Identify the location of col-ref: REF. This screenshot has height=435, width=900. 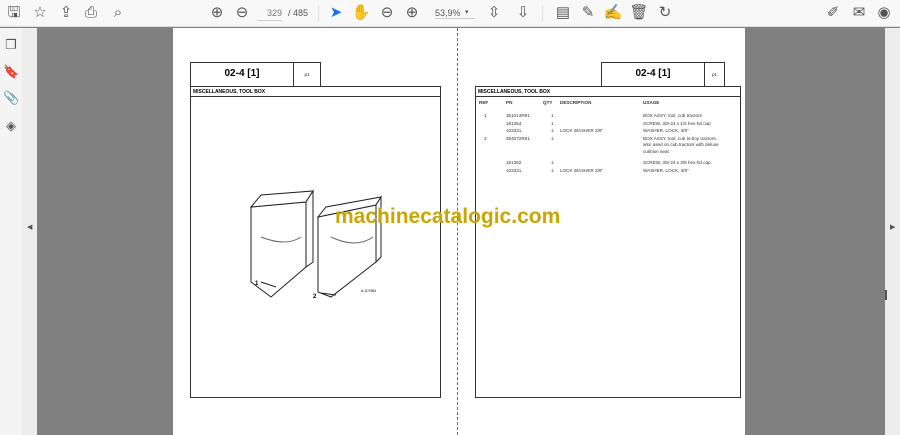
(484, 102).